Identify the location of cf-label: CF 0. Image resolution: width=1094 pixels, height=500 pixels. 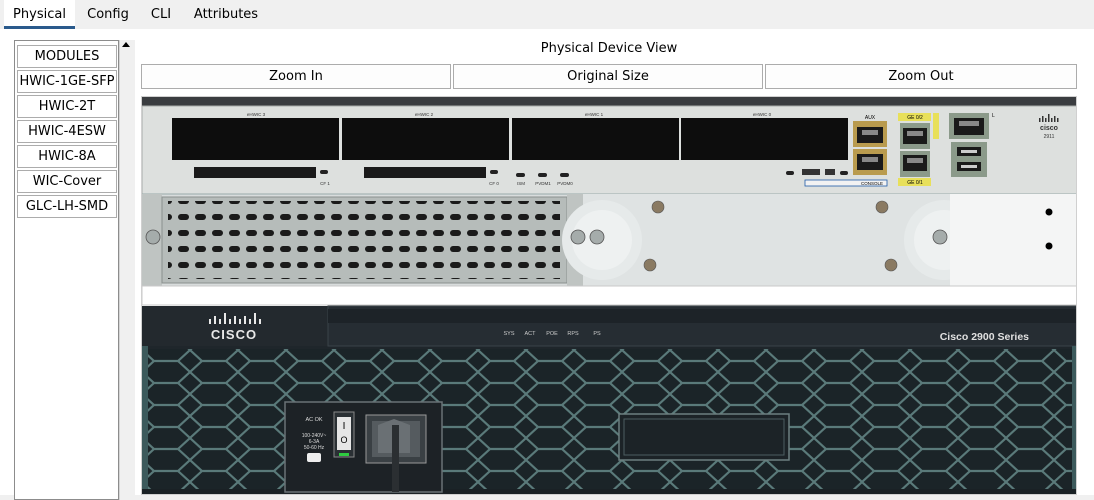
(494, 183).